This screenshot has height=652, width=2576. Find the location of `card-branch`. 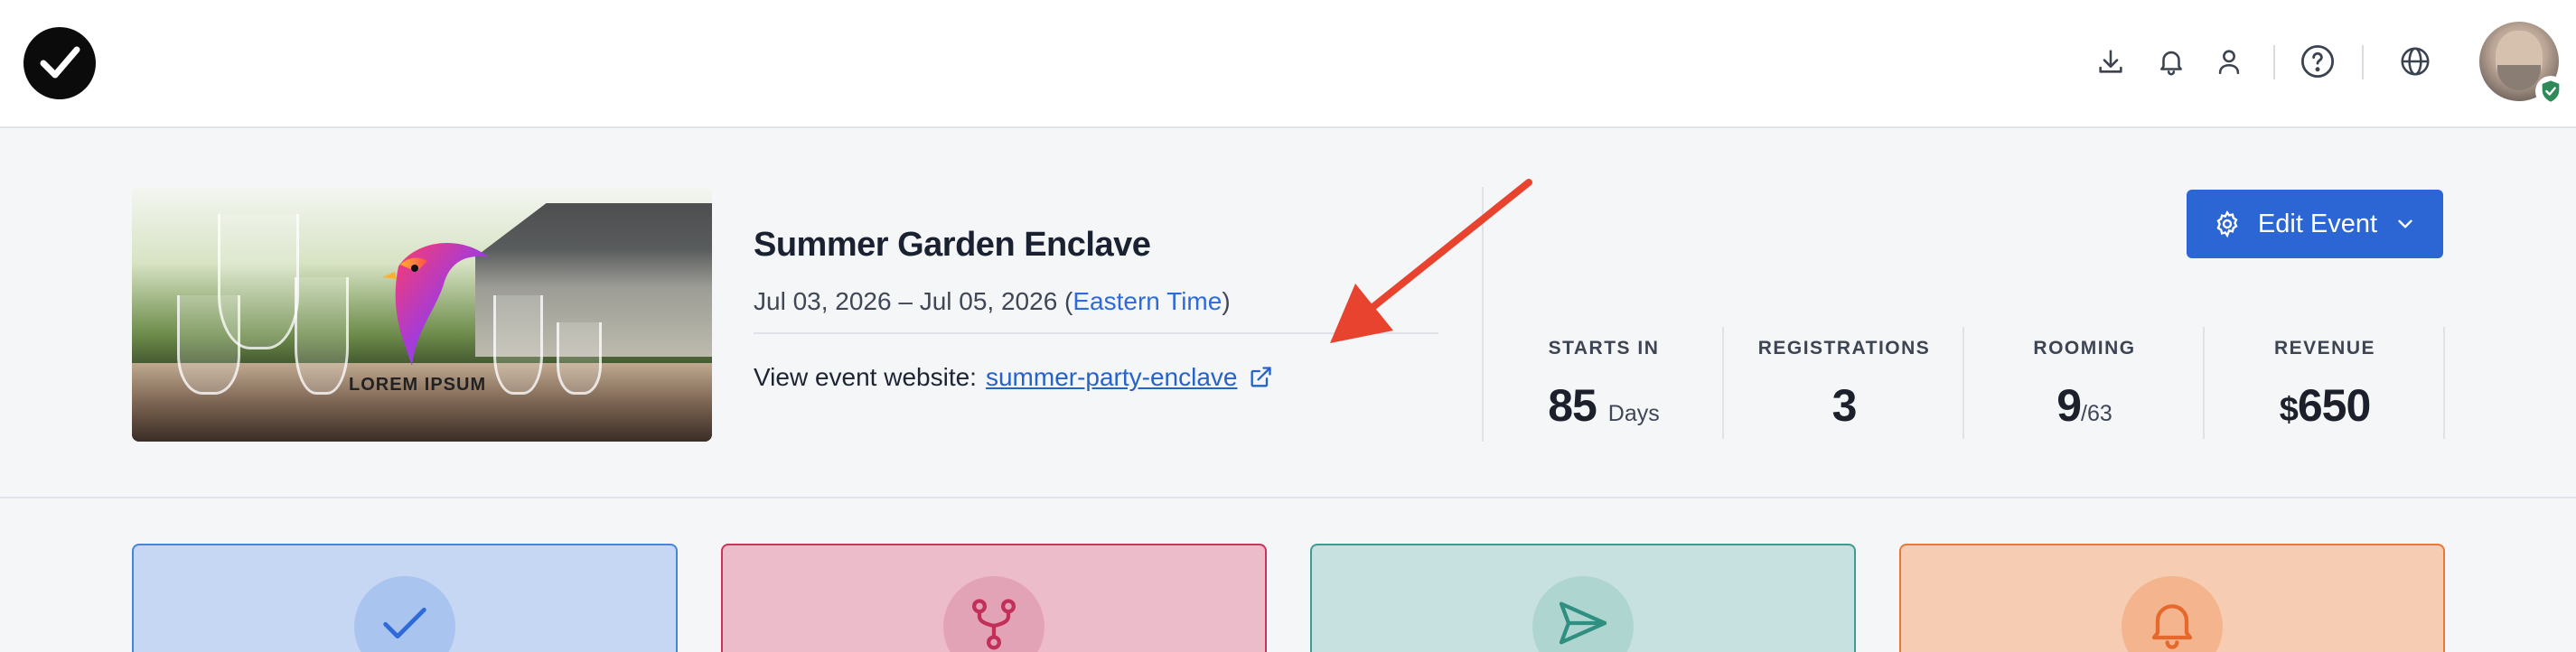

card-branch is located at coordinates (994, 598).